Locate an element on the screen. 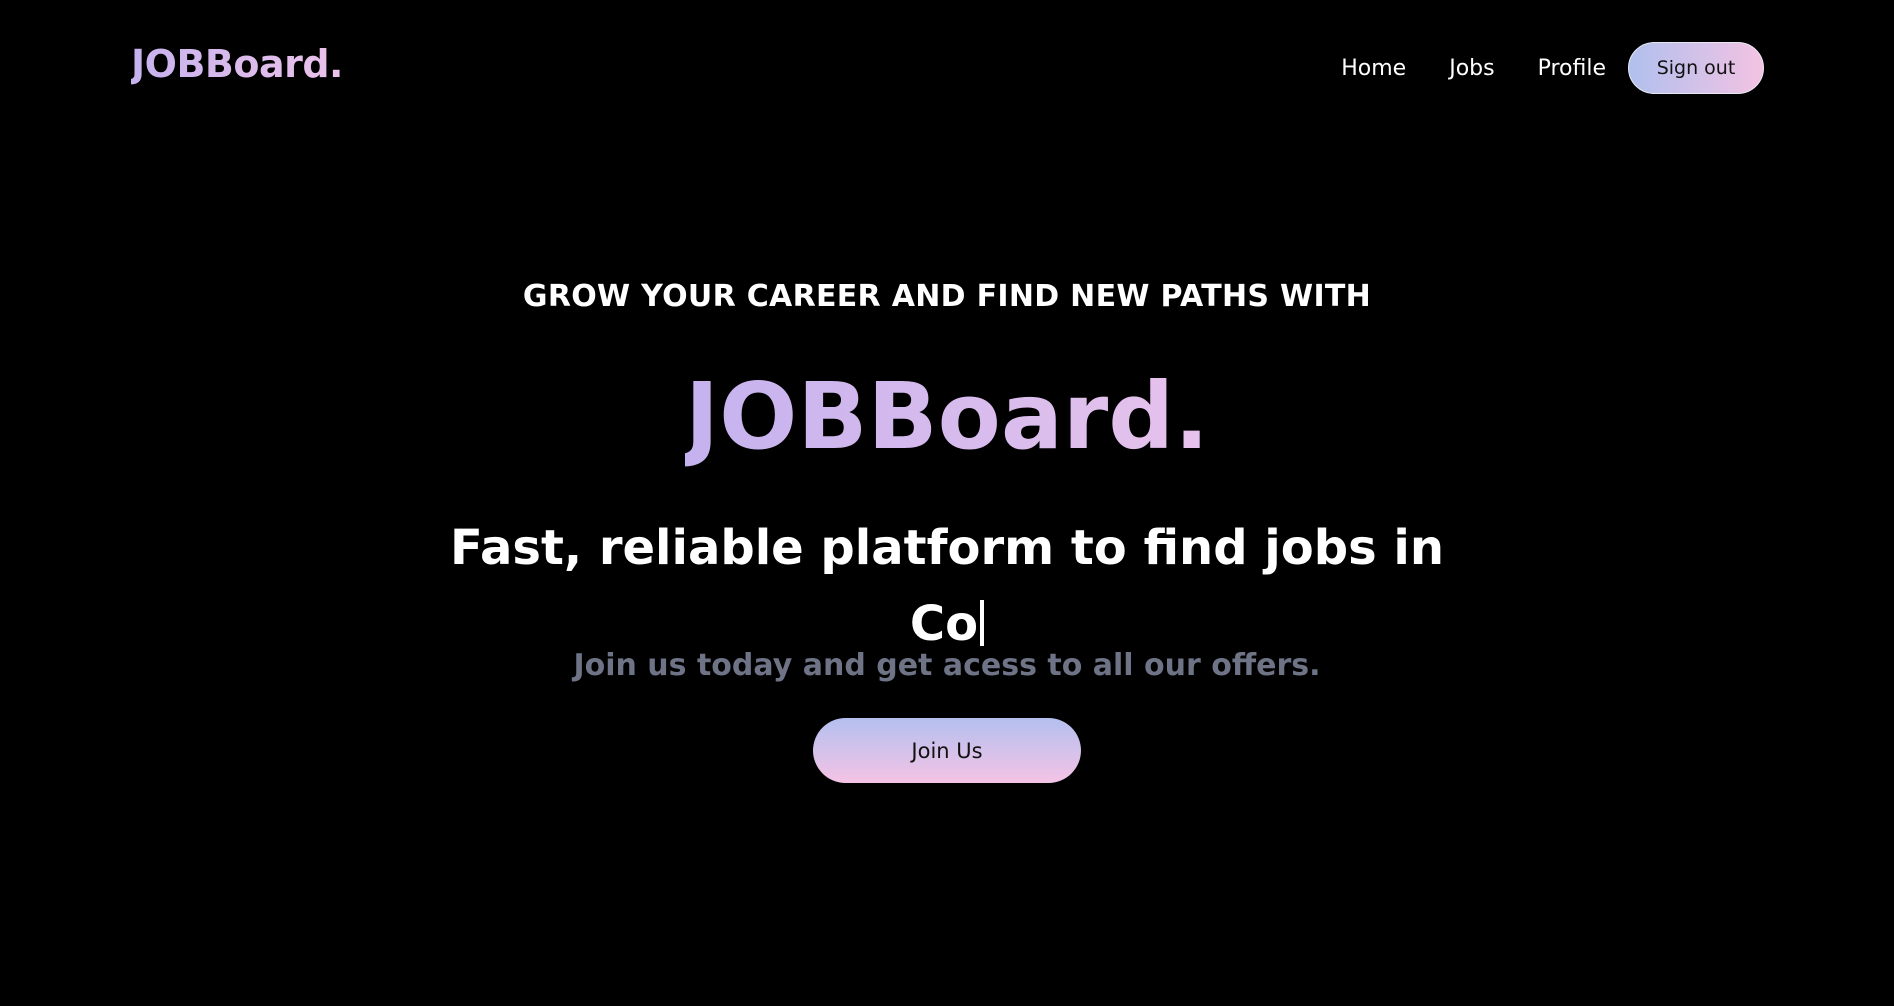 The image size is (1894, 1006). typewriter-text: Co is located at coordinates (944, 624).